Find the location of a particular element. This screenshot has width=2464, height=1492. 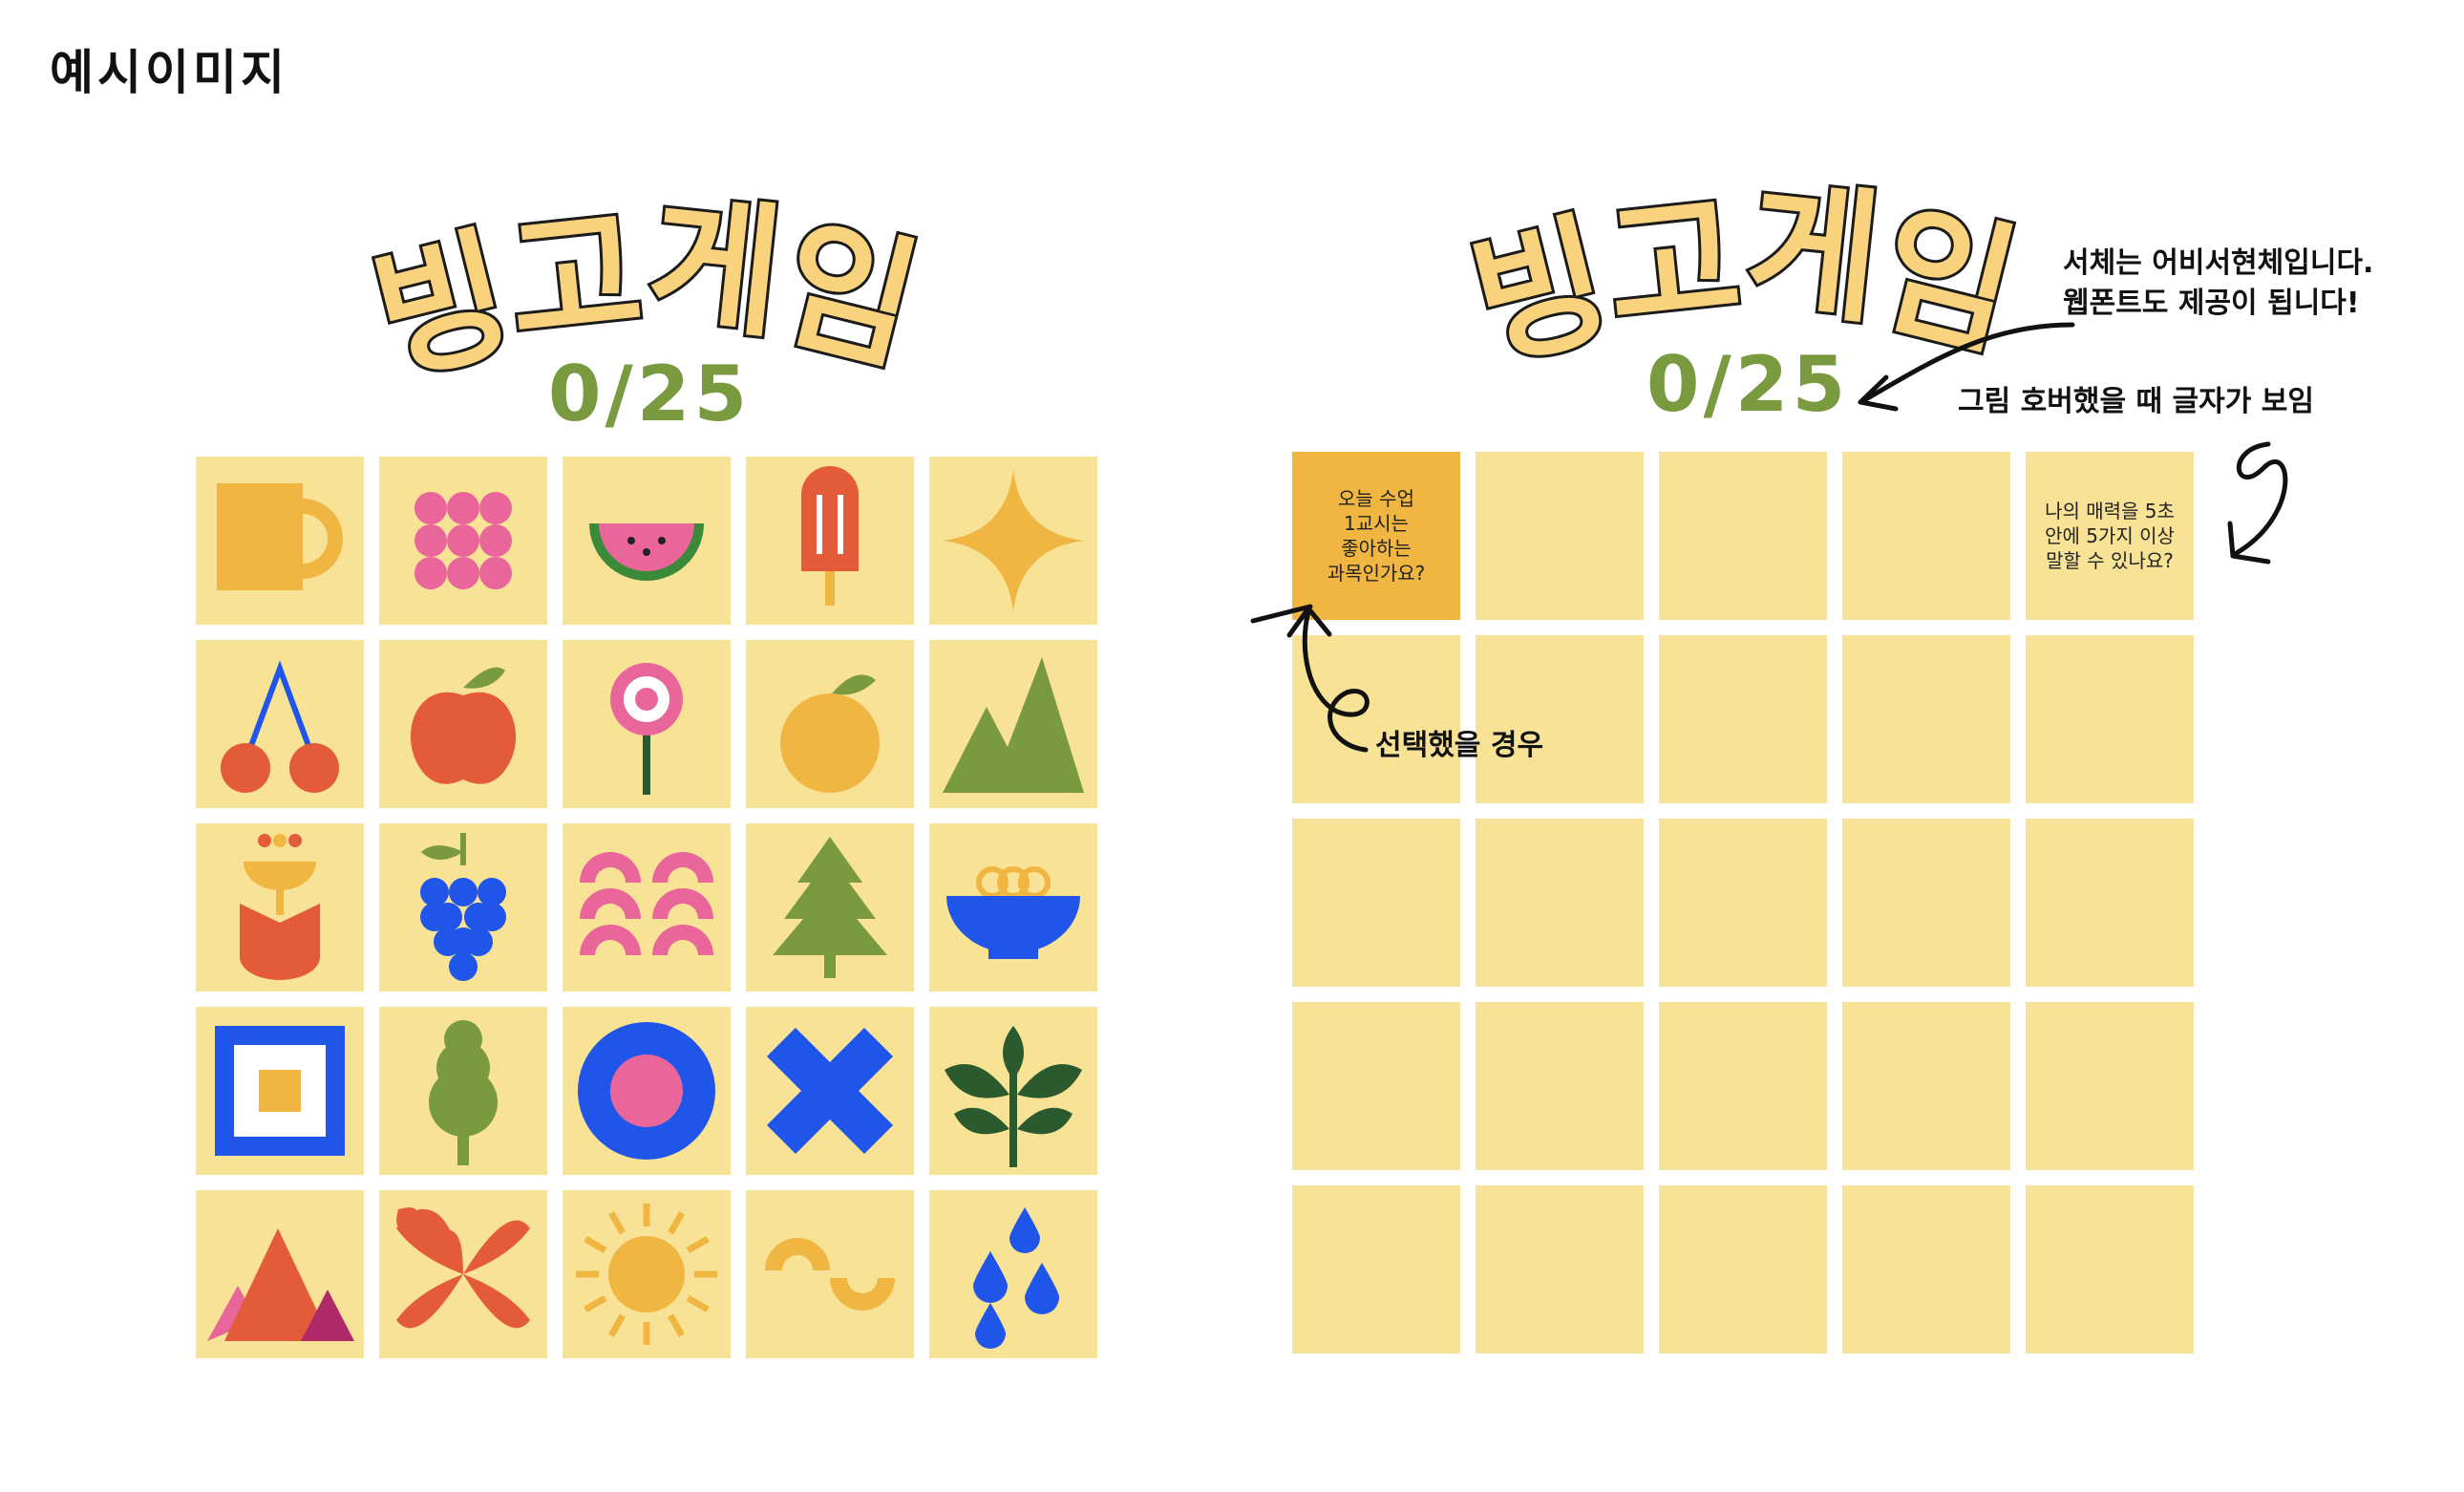

peaks-icon is located at coordinates (280, 1274).